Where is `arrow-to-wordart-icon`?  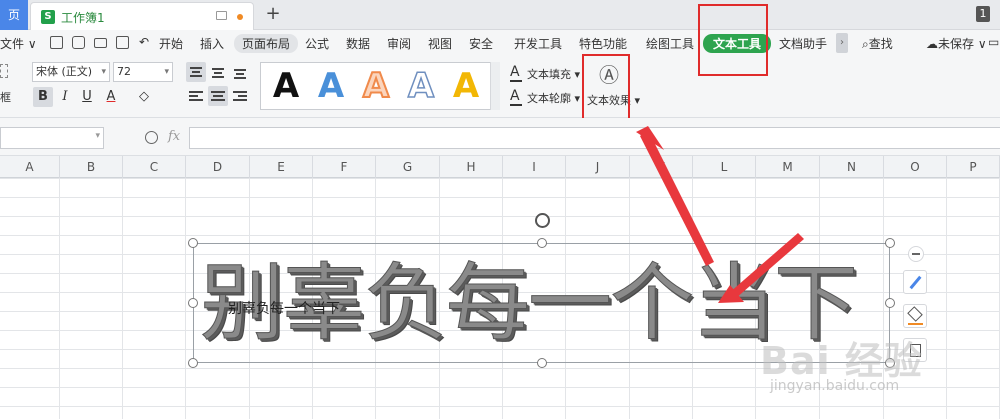
arrow-to-wordart-icon is located at coordinates (766, 266).